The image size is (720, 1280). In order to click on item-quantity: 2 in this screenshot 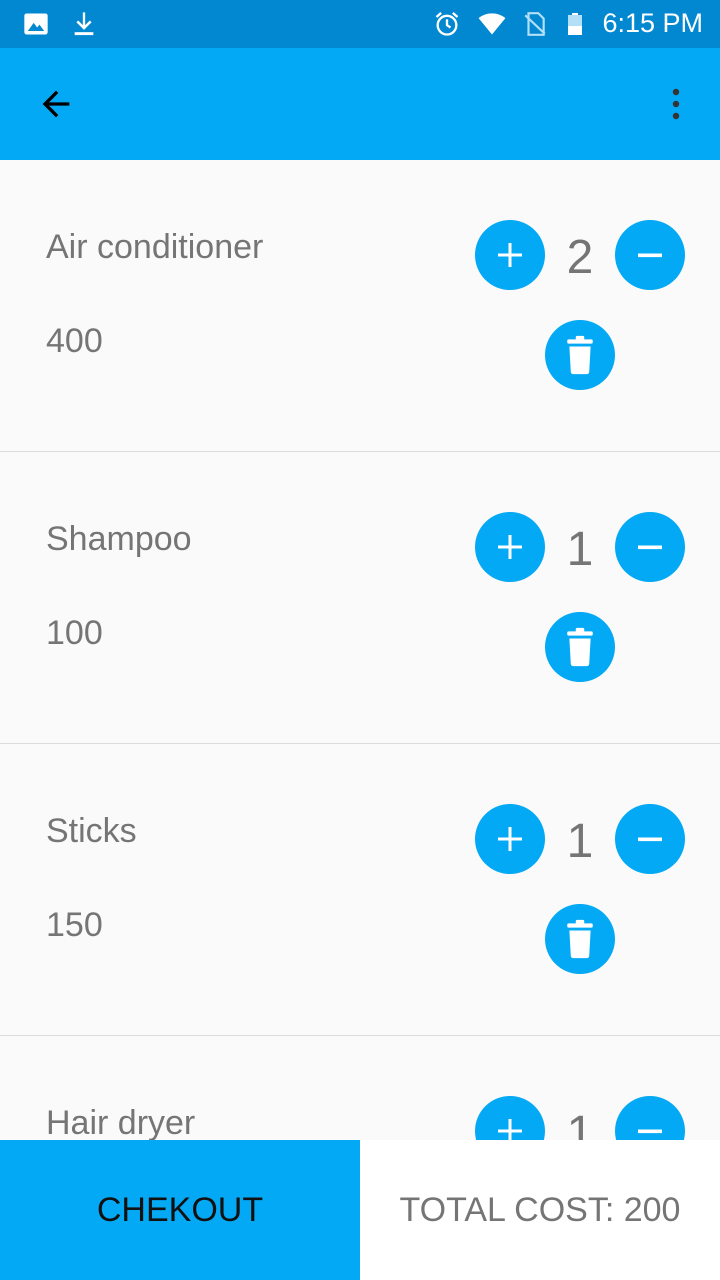, I will do `click(580, 257)`.